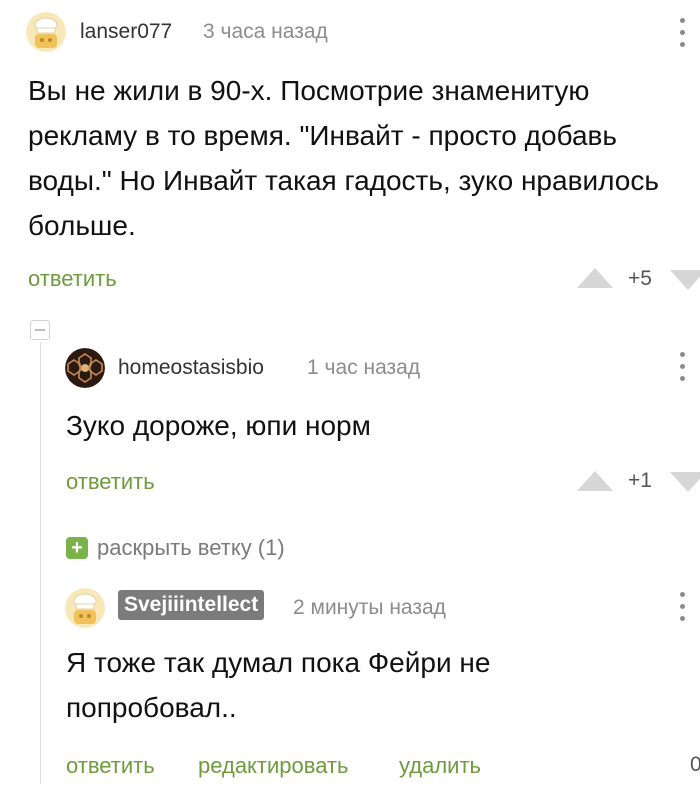 This screenshot has height=804, width=700. Describe the element at coordinates (640, 278) in the screenshot. I see `rating-value: +5` at that location.